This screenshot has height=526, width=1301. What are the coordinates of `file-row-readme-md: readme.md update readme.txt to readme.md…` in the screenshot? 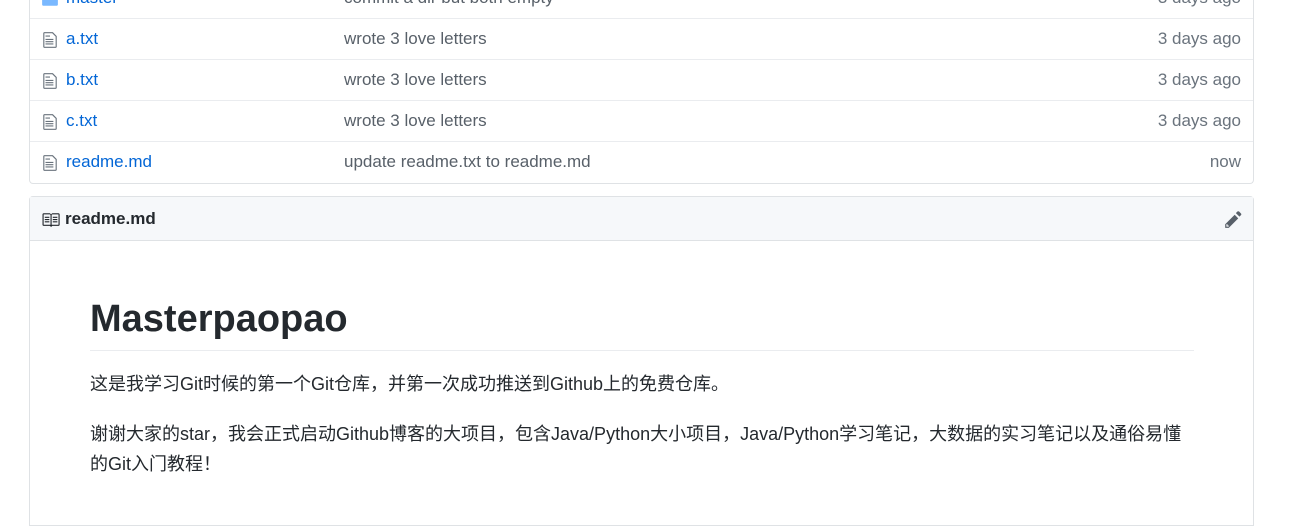 It's located at (641, 162).